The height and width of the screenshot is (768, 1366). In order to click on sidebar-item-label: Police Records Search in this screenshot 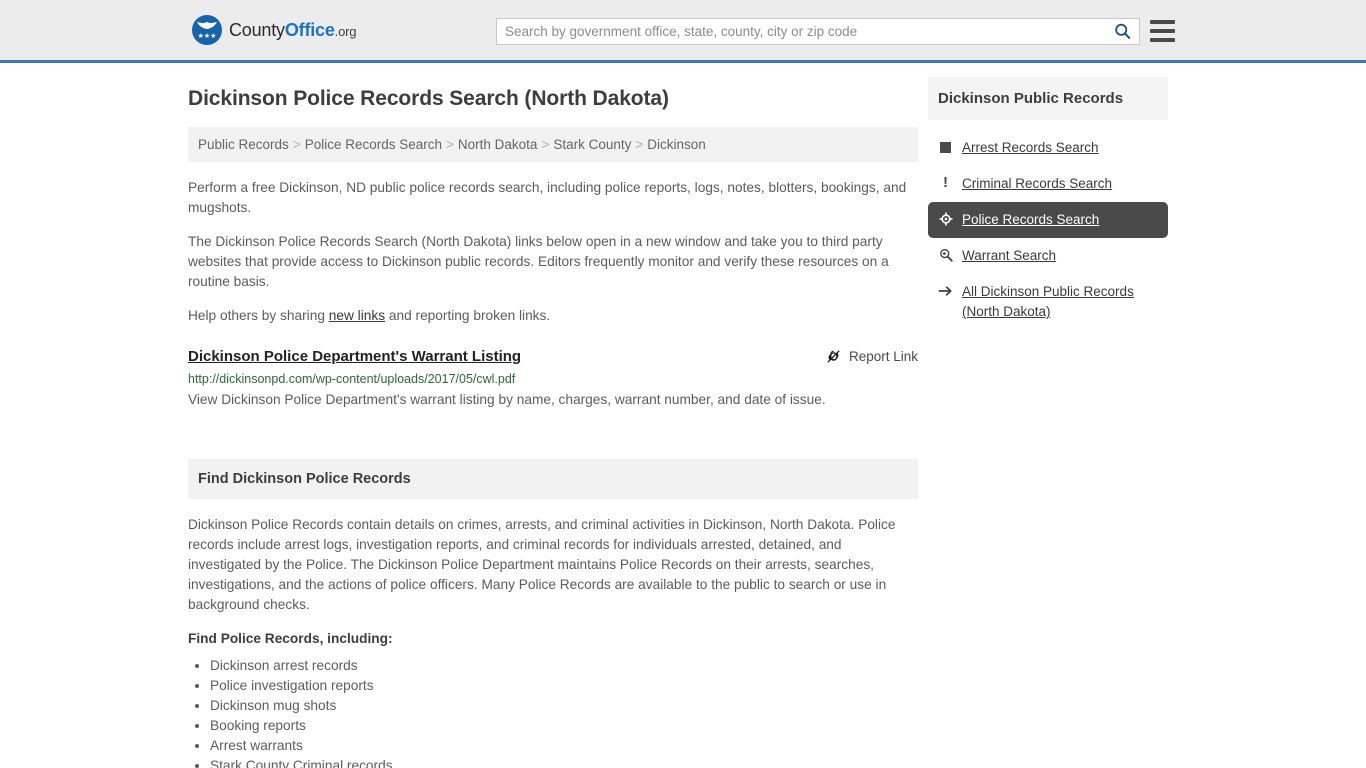, I will do `click(1031, 219)`.